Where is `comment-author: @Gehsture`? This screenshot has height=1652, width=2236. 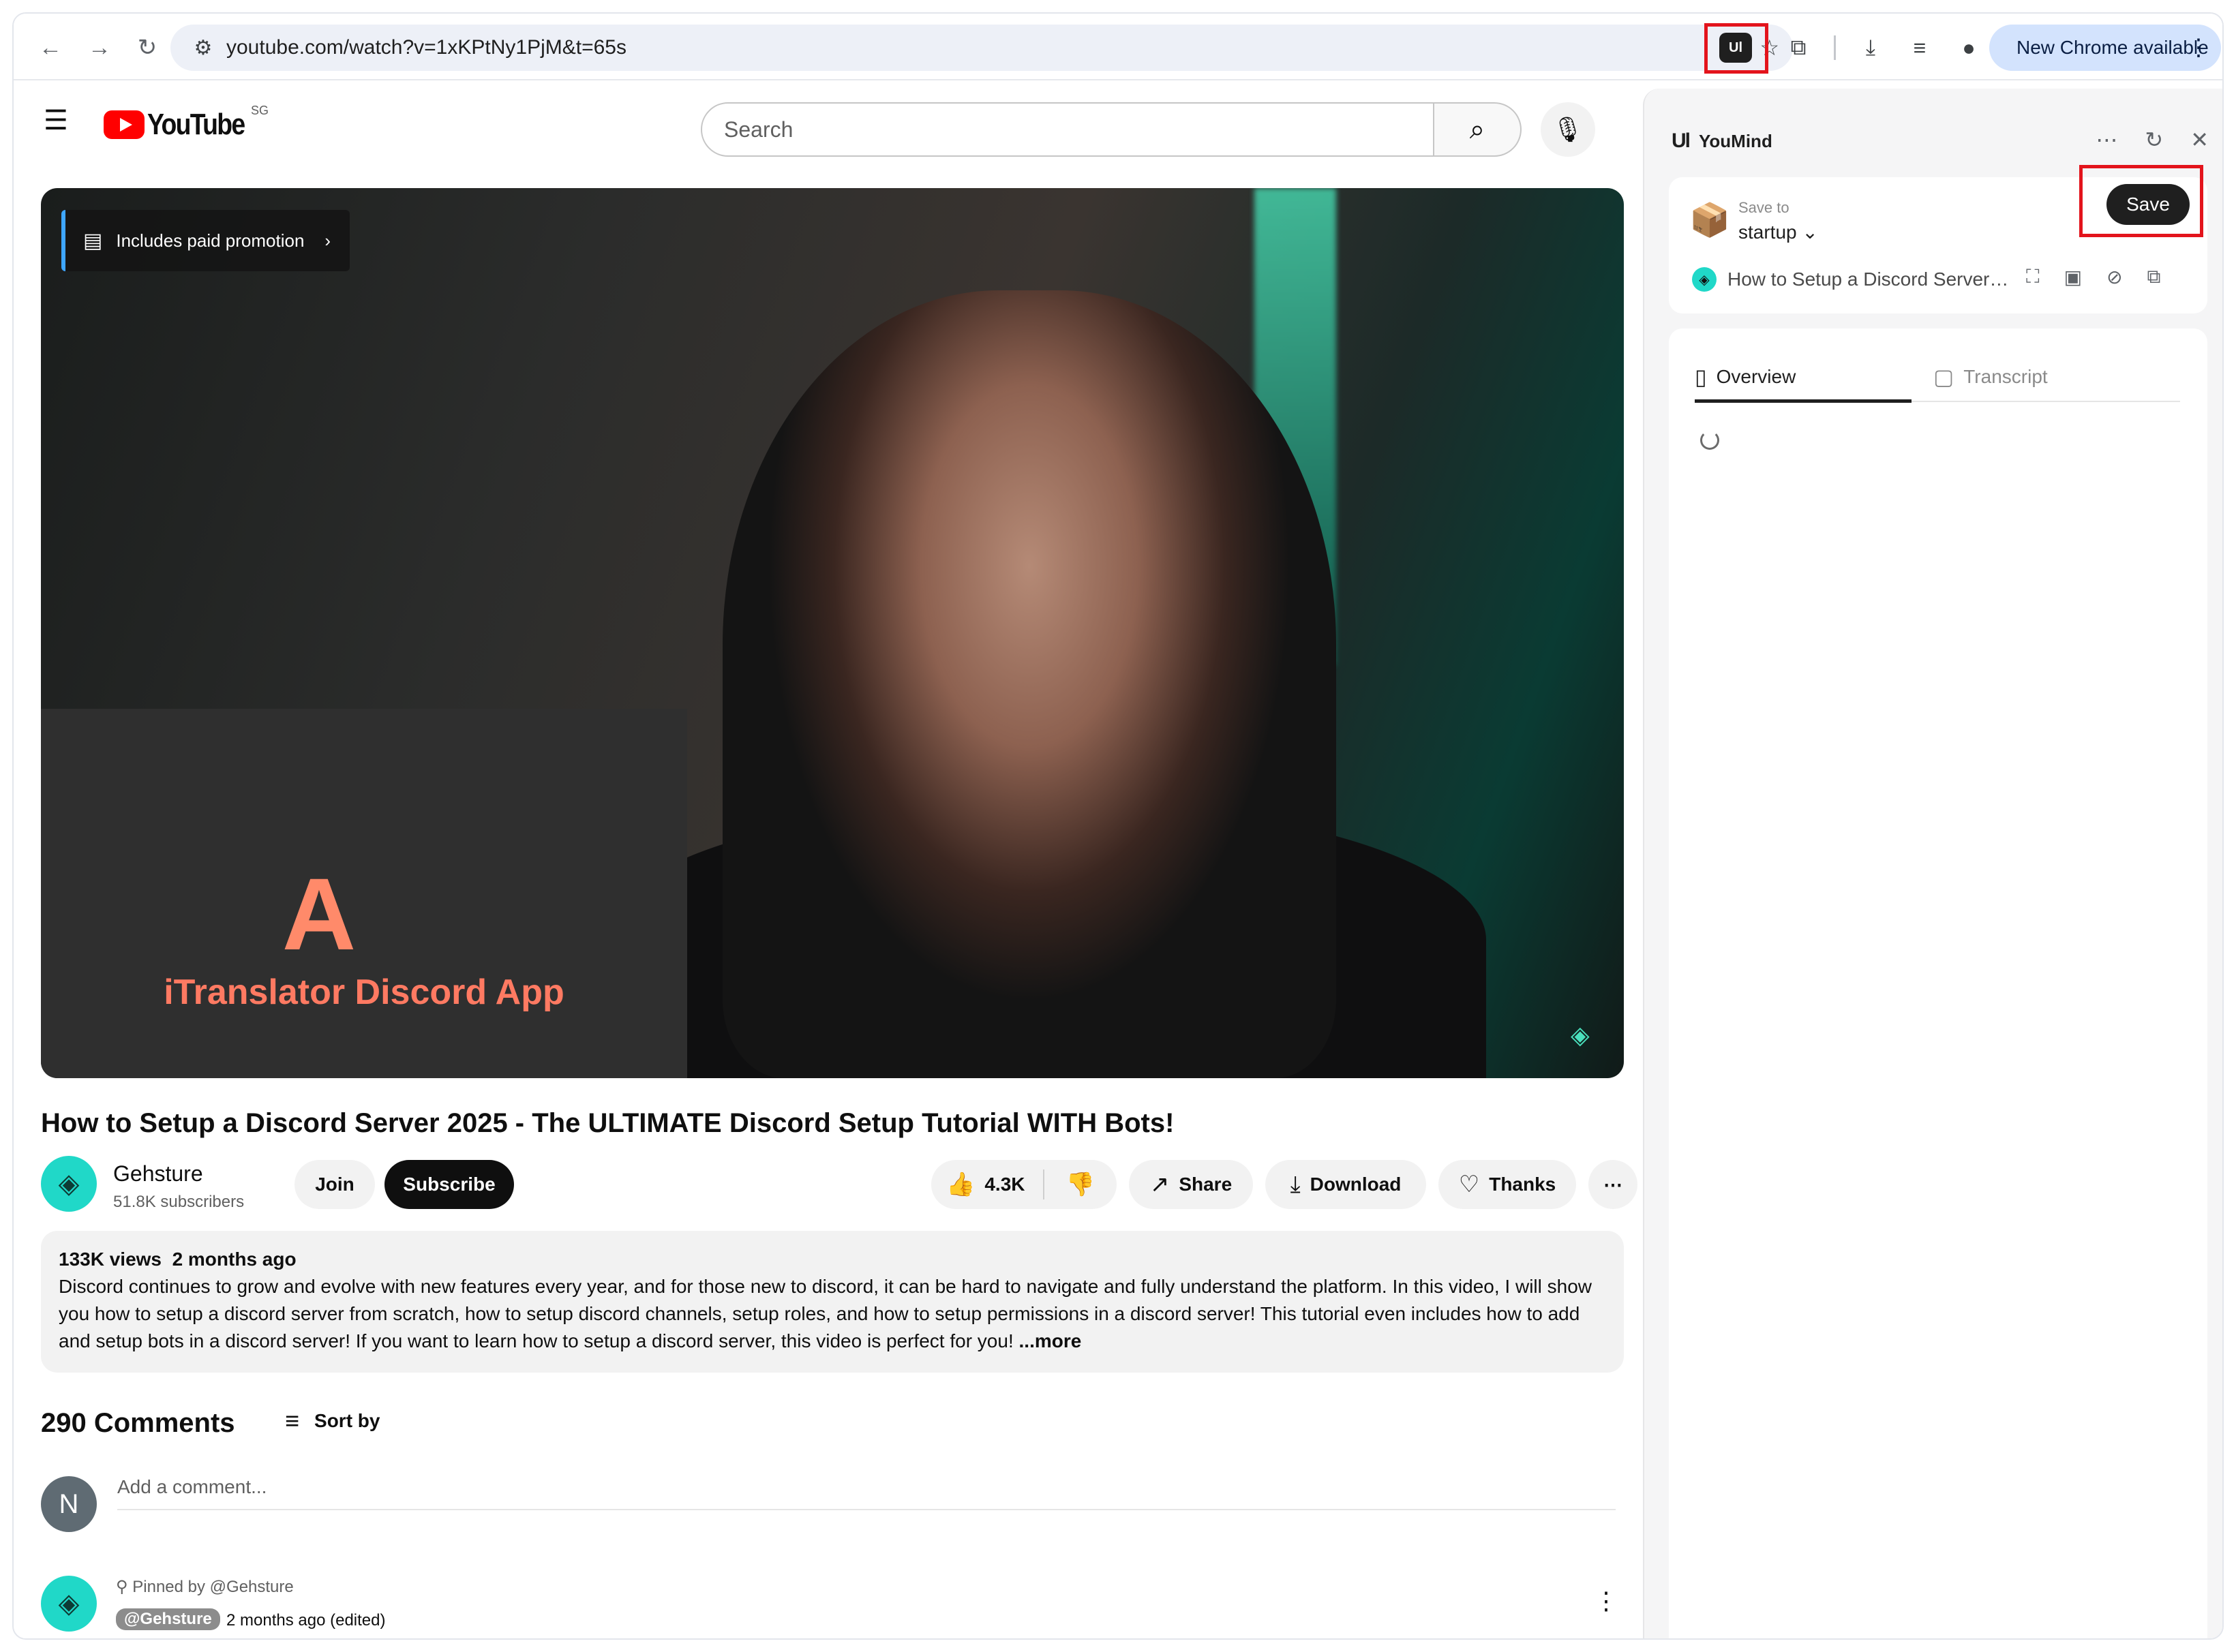 comment-author: @Gehsture is located at coordinates (168, 1619).